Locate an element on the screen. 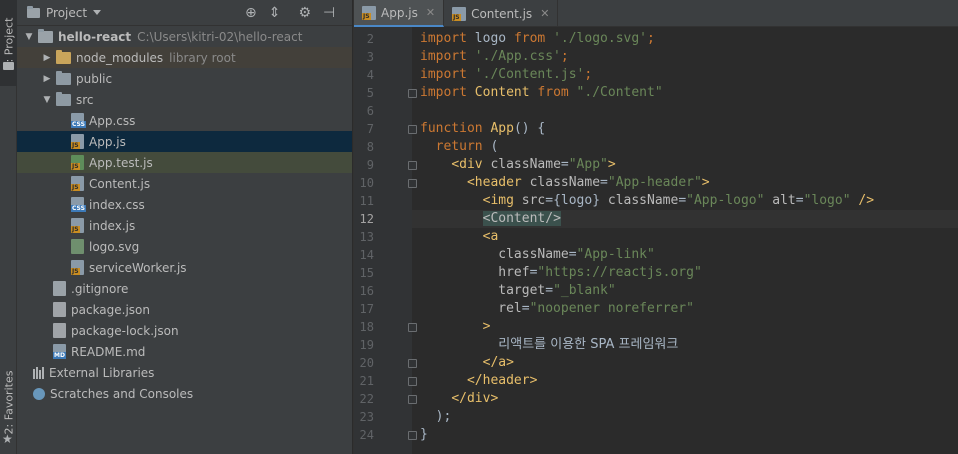  line-number: 20 is located at coordinates (366, 363).